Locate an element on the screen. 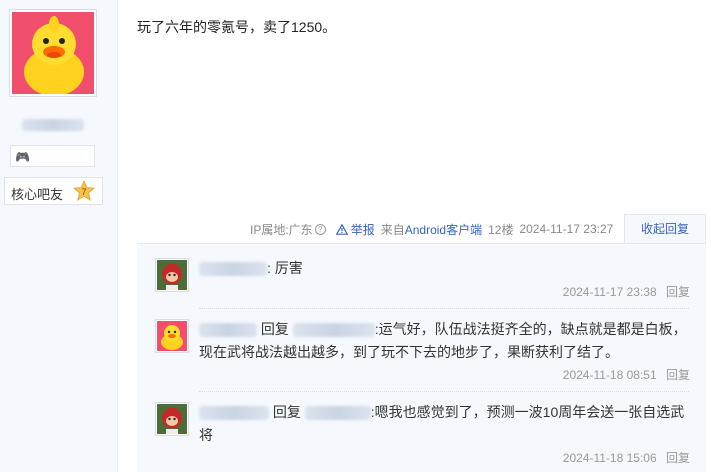 Image resolution: width=711 pixels, height=472 pixels. fan-level-box: 核心吧友 7 is located at coordinates (53, 191).